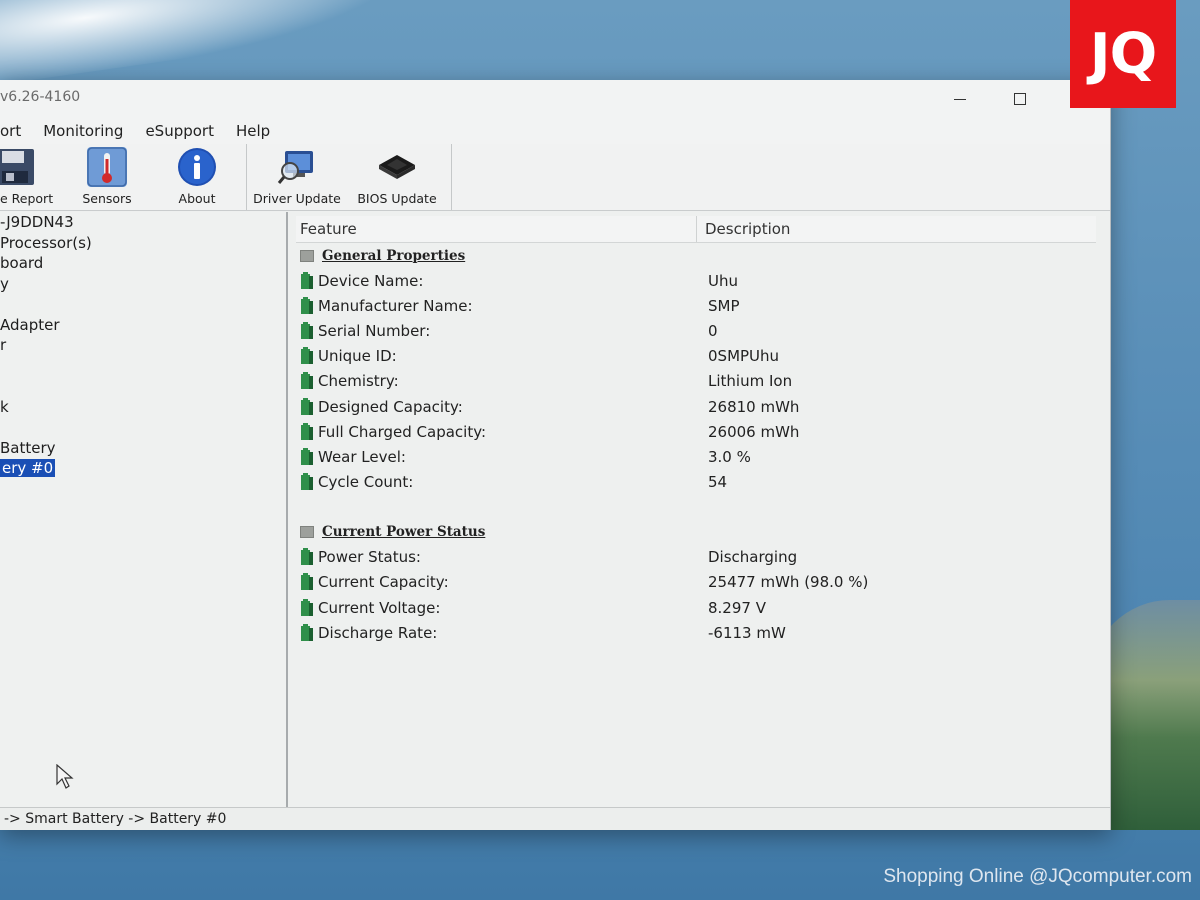  Describe the element at coordinates (143, 284) in the screenshot. I see `tree-item: y` at that location.